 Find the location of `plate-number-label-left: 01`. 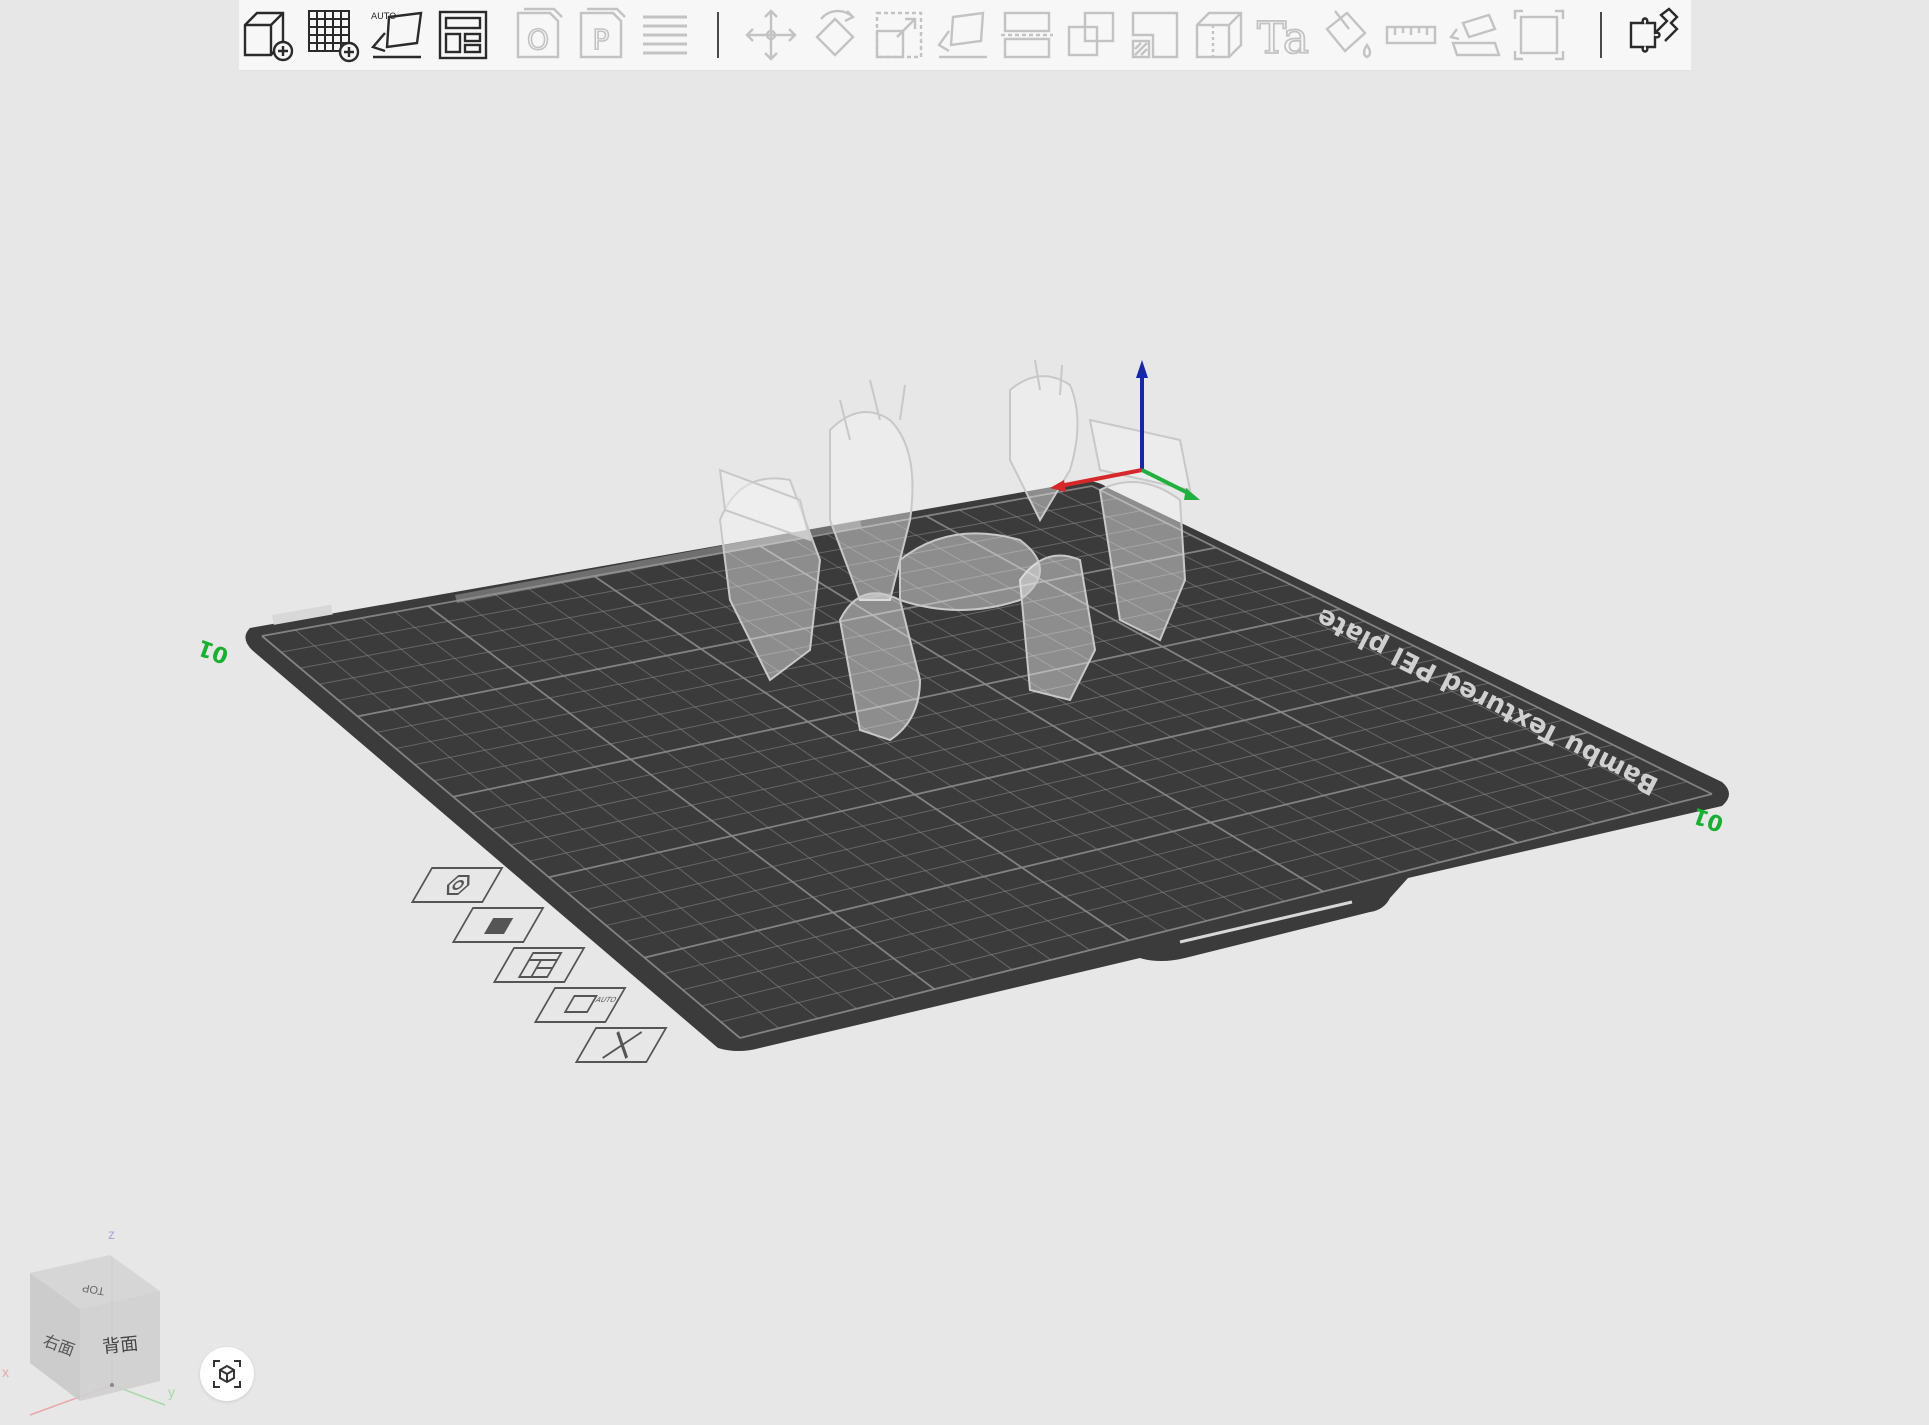

plate-number-label-left: 01 is located at coordinates (213, 651).